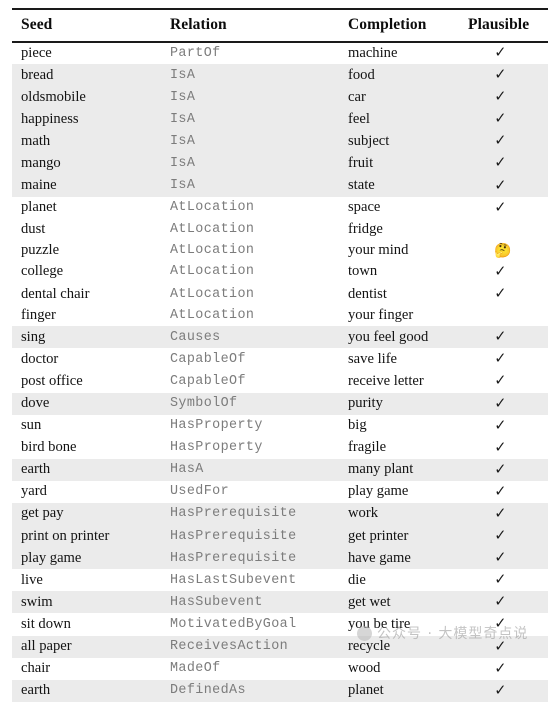 The width and height of the screenshot is (560, 702). I want to click on cell-seed: sing, so click(88, 337).